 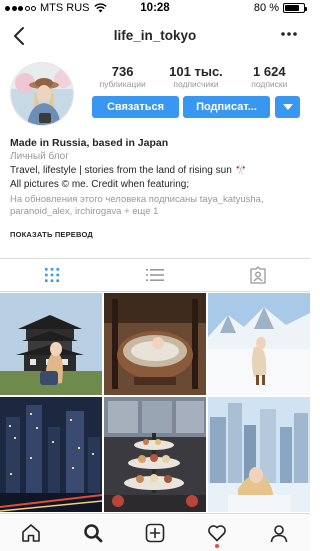 What do you see at coordinates (269, 71) in the screenshot?
I see `following-count-value: 1 624` at bounding box center [269, 71].